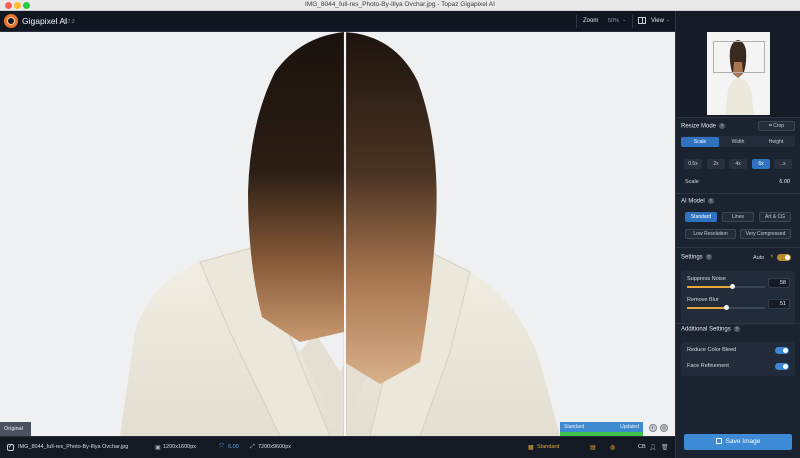 This screenshot has height=458, width=800. Describe the element at coordinates (642, 447) in the screenshot. I see `format-label: CB` at that location.